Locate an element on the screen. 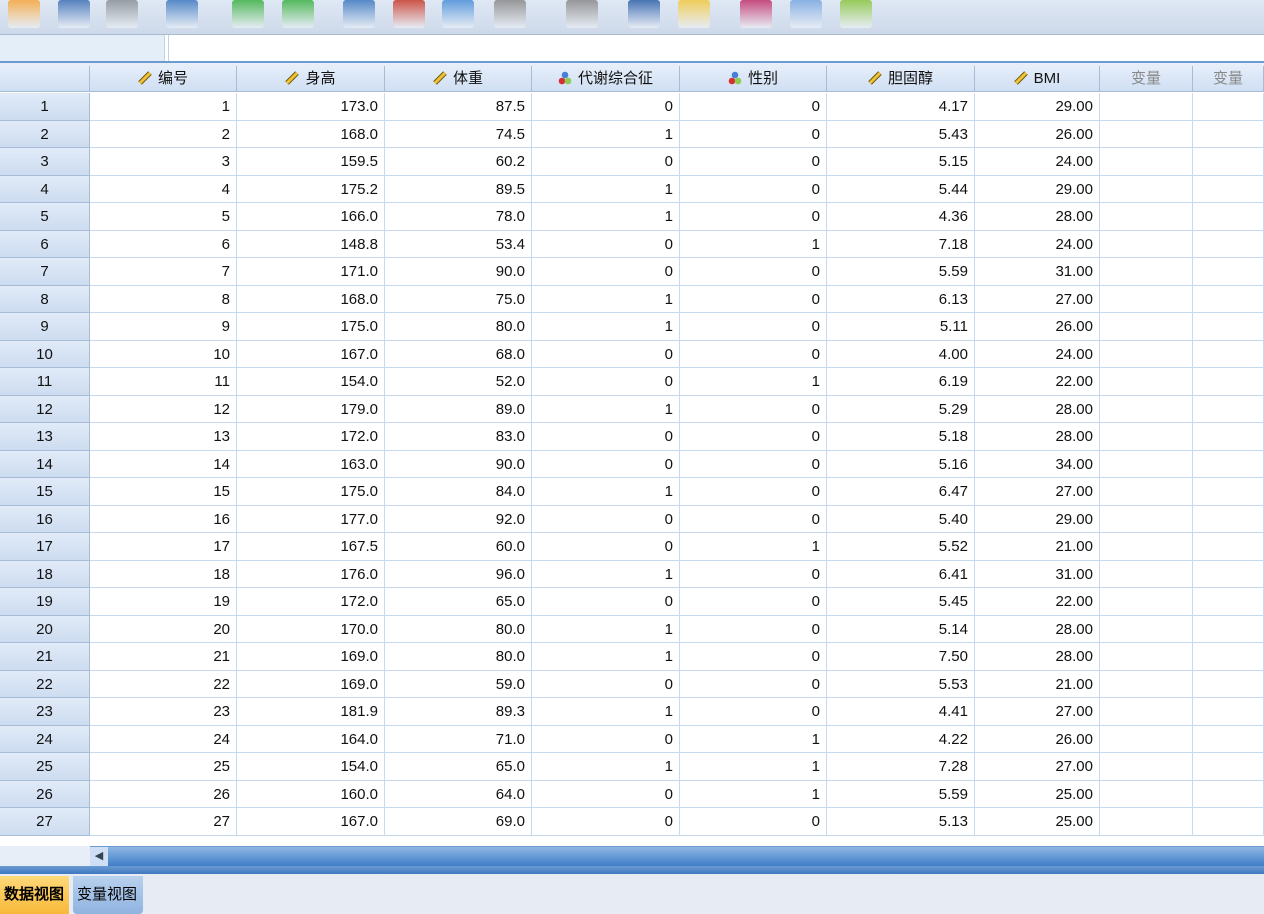 This screenshot has width=1264, height=914. data-cell: 6 is located at coordinates (163, 244).